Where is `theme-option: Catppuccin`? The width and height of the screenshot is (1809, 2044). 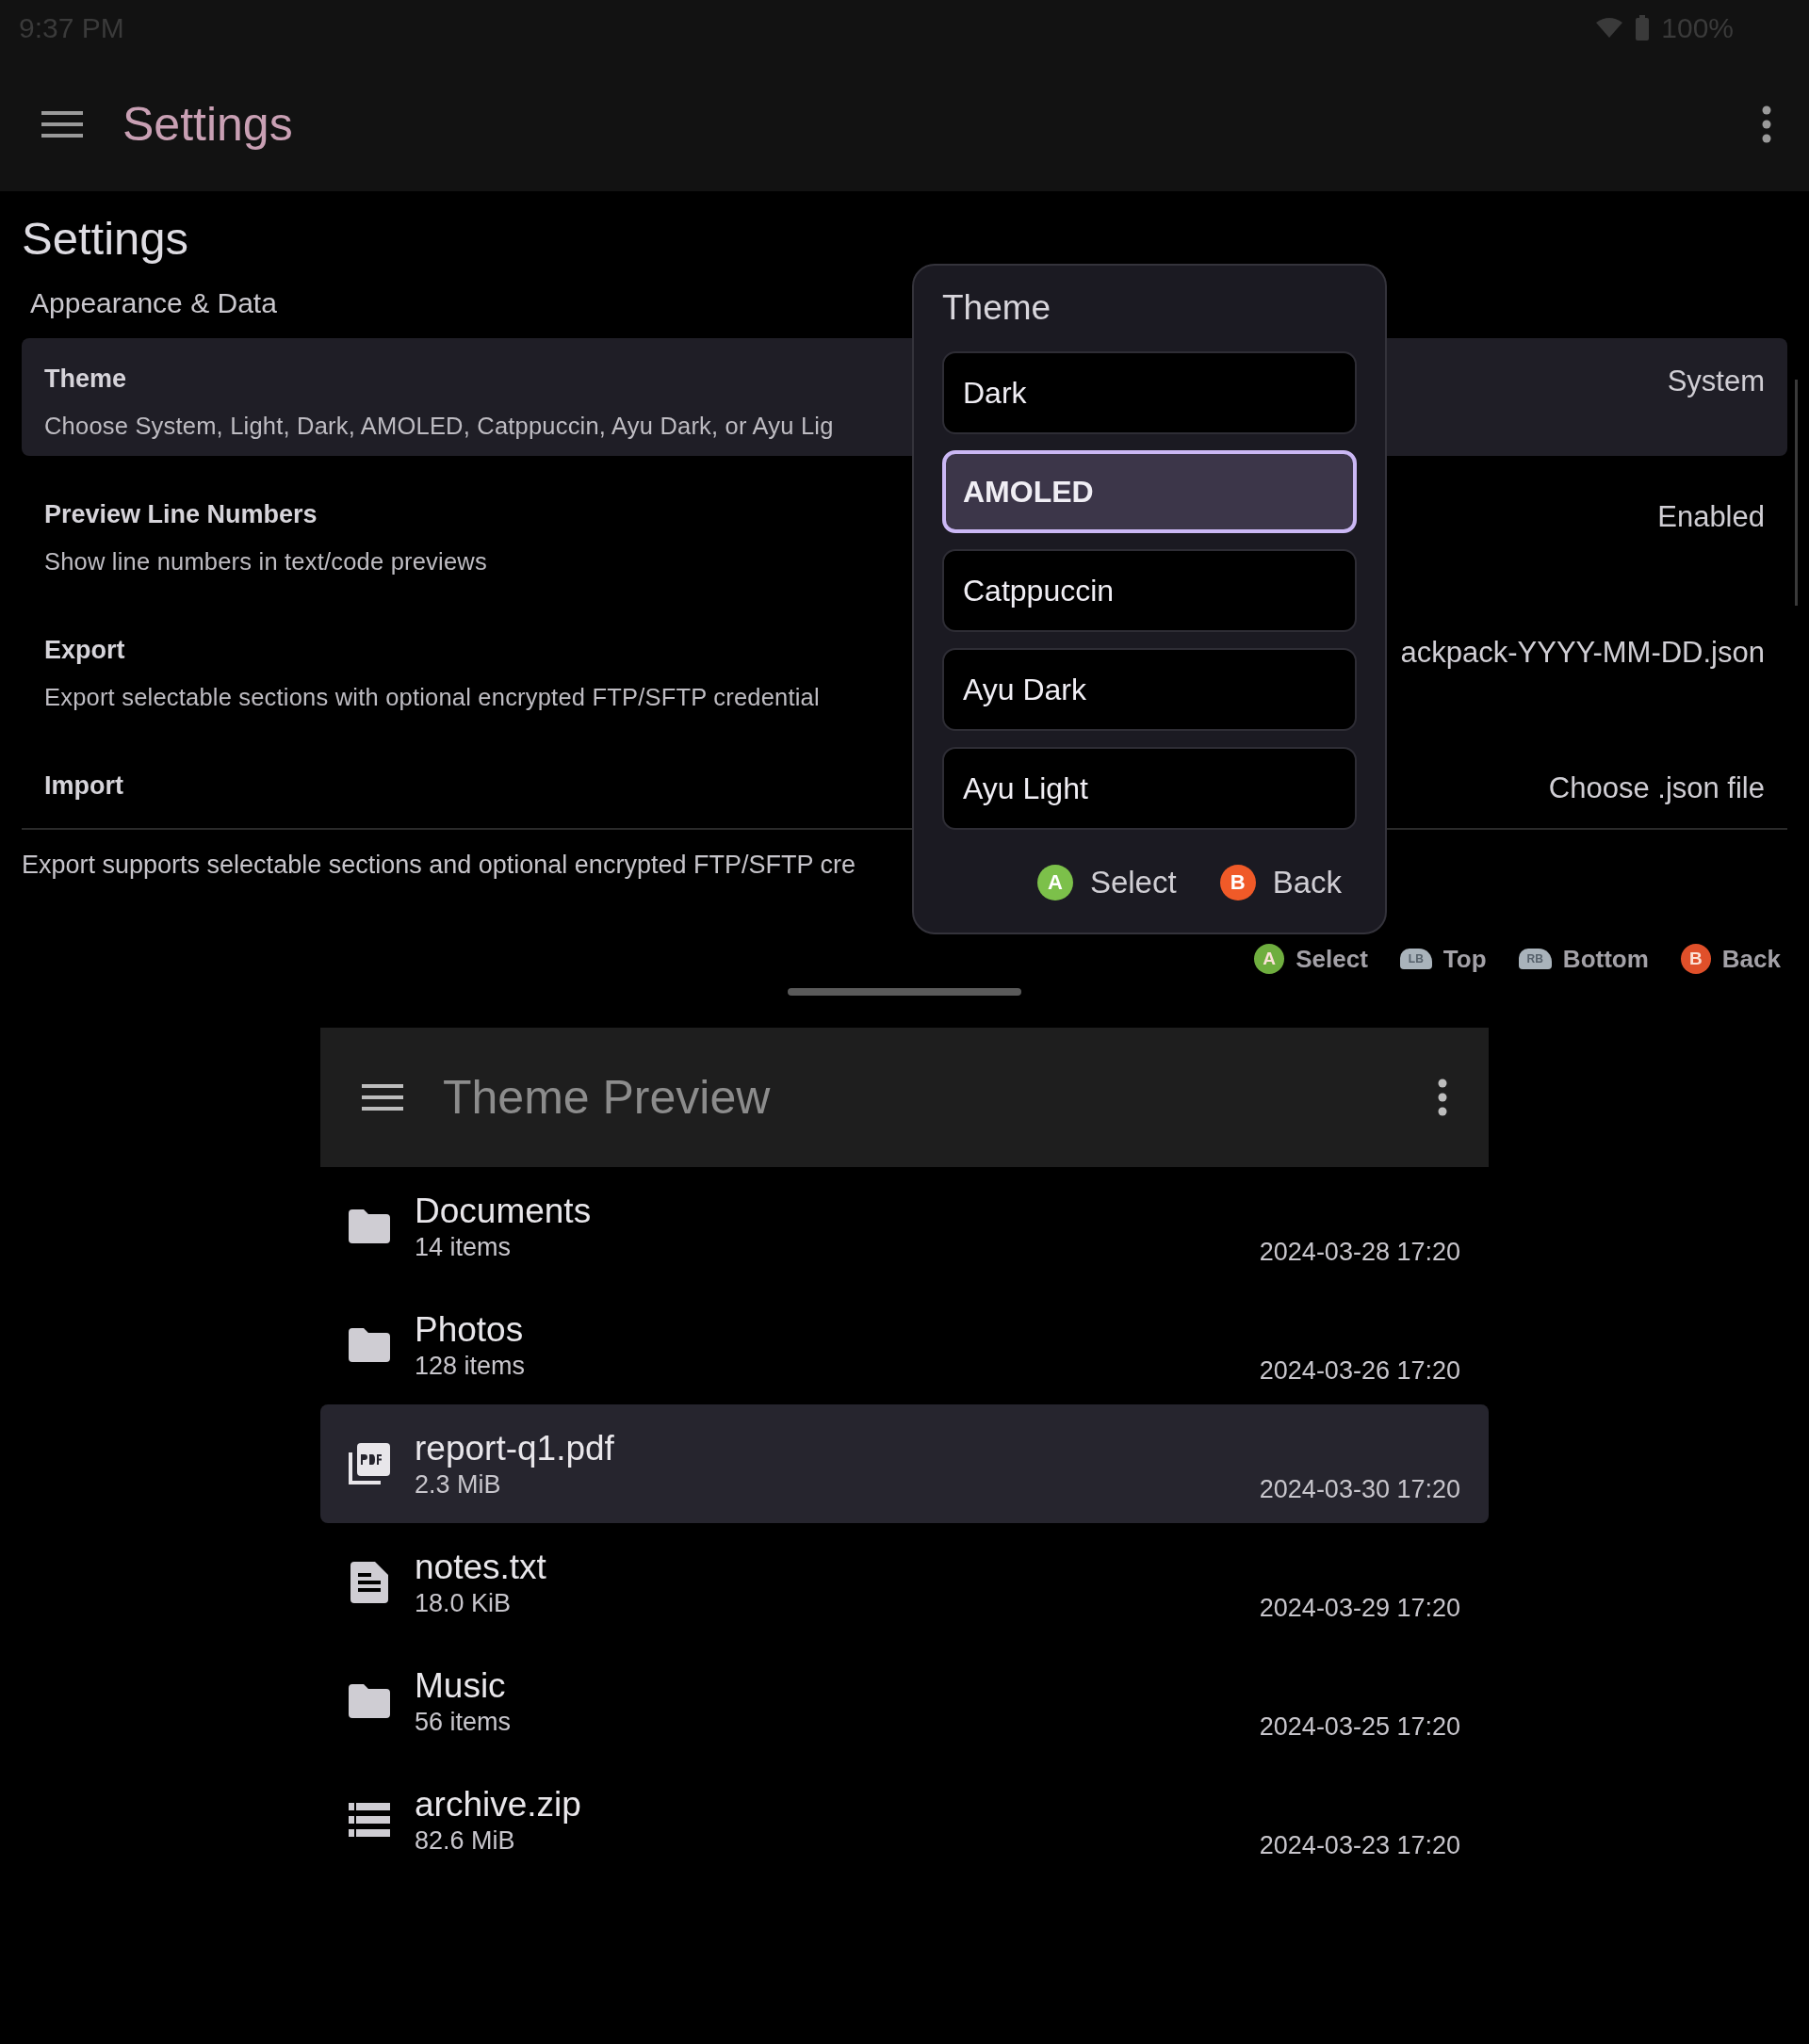 theme-option: Catppuccin is located at coordinates (1149, 590).